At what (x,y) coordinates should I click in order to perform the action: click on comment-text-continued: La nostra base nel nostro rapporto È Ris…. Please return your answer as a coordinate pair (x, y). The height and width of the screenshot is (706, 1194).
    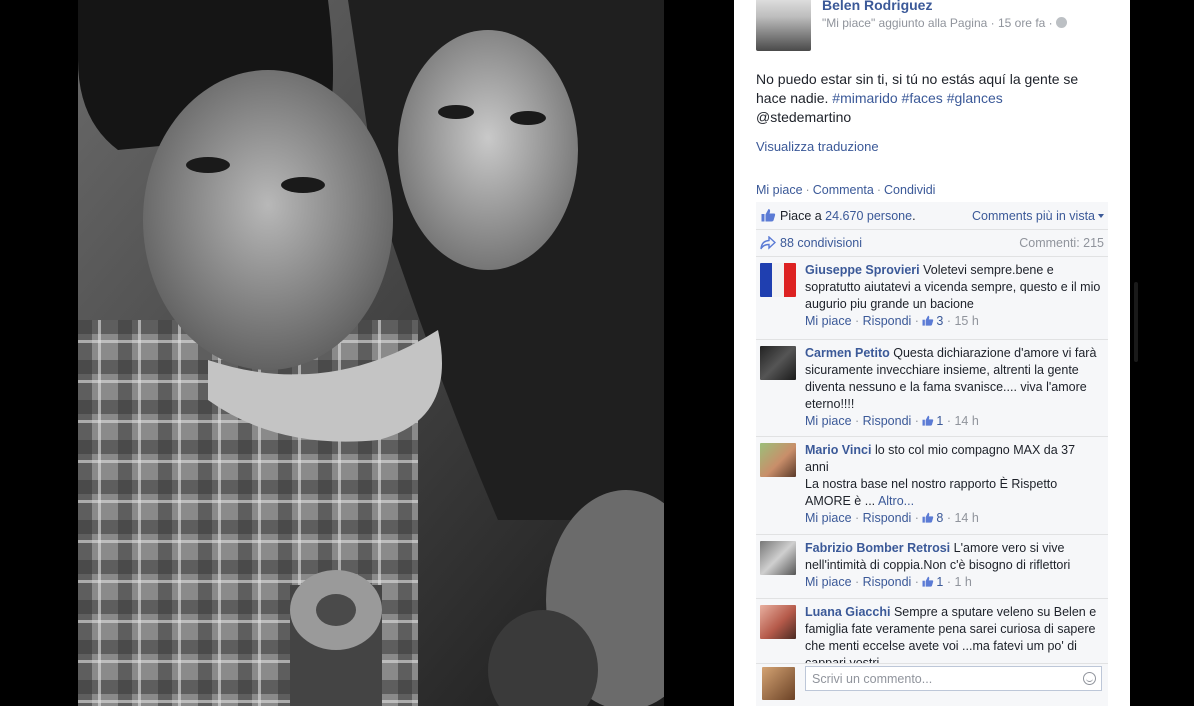
    Looking at the image, I should click on (931, 492).